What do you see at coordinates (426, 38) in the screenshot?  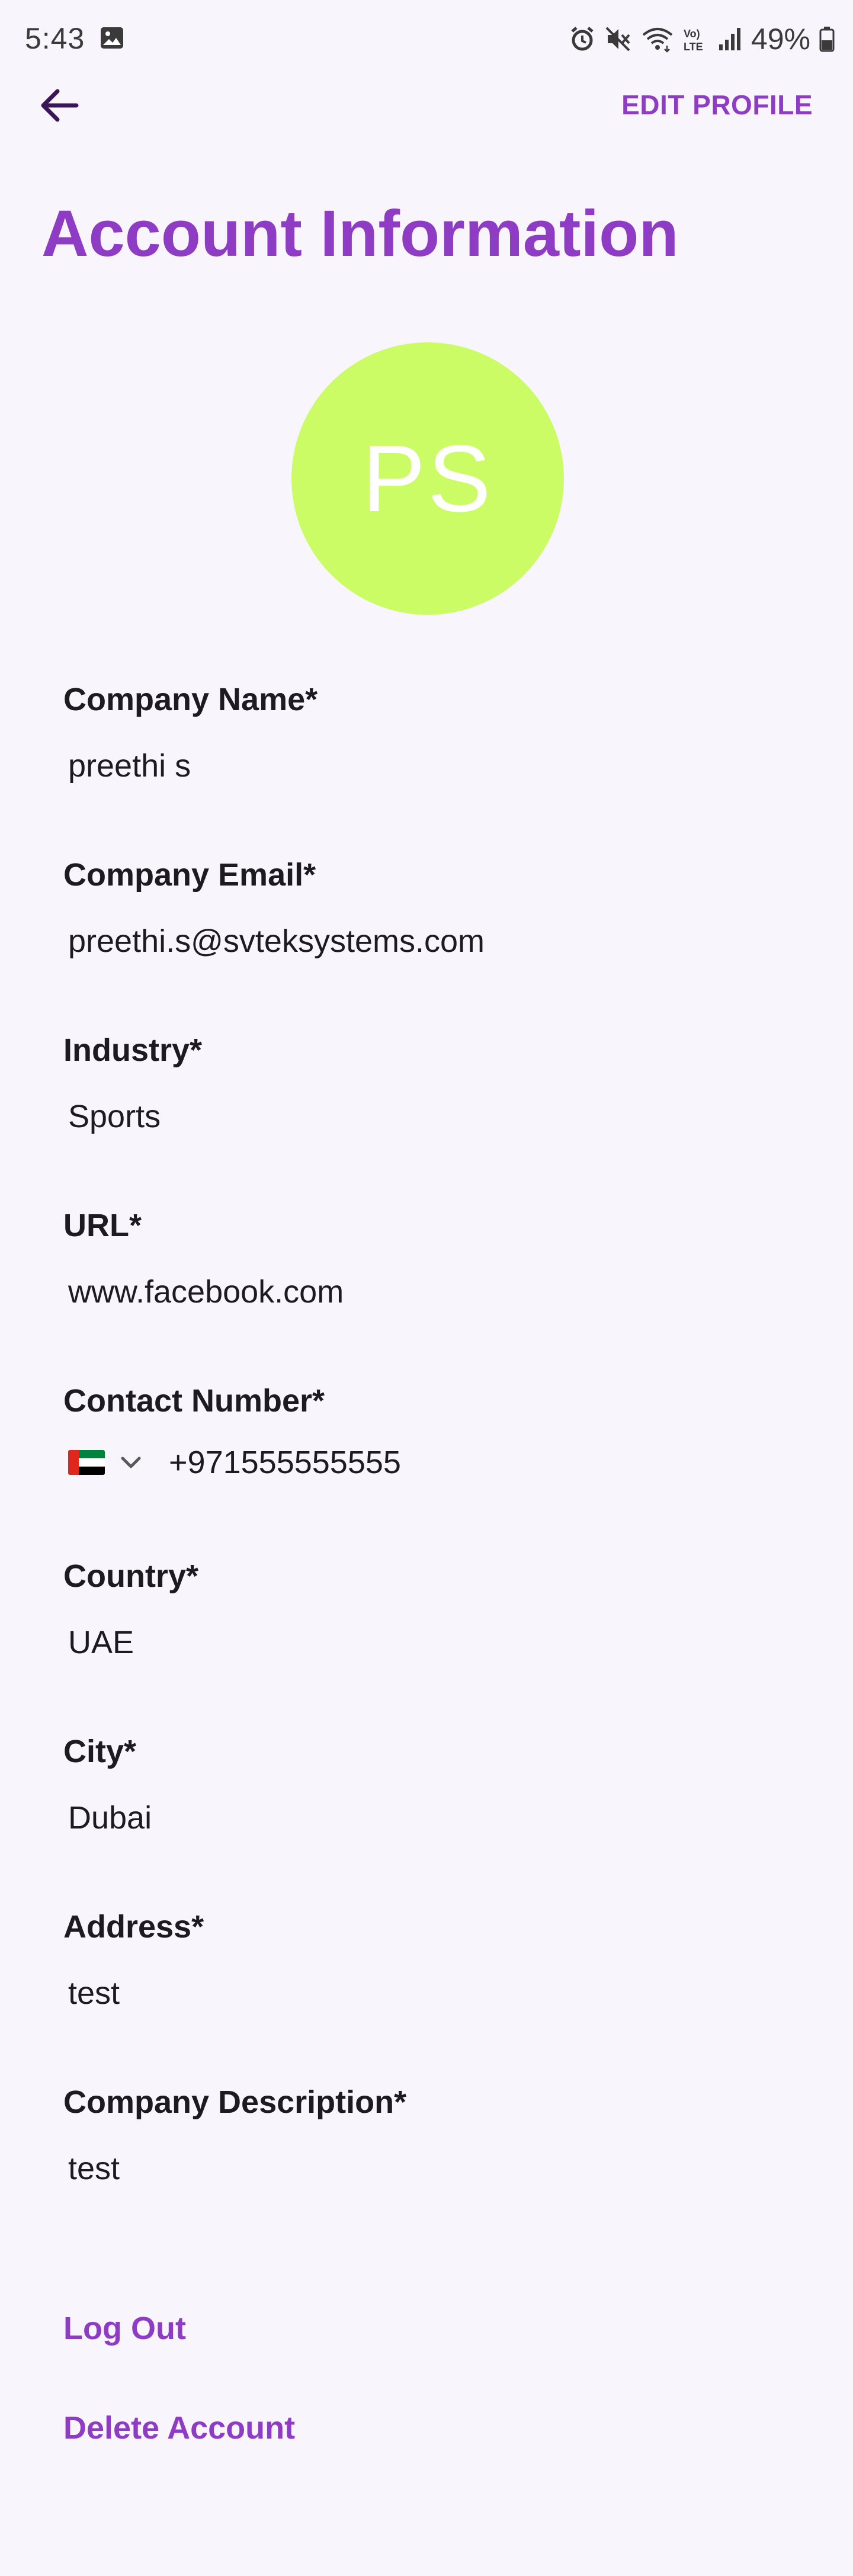 I see `status-bar: 5:43 Vo) LTE 49%` at bounding box center [426, 38].